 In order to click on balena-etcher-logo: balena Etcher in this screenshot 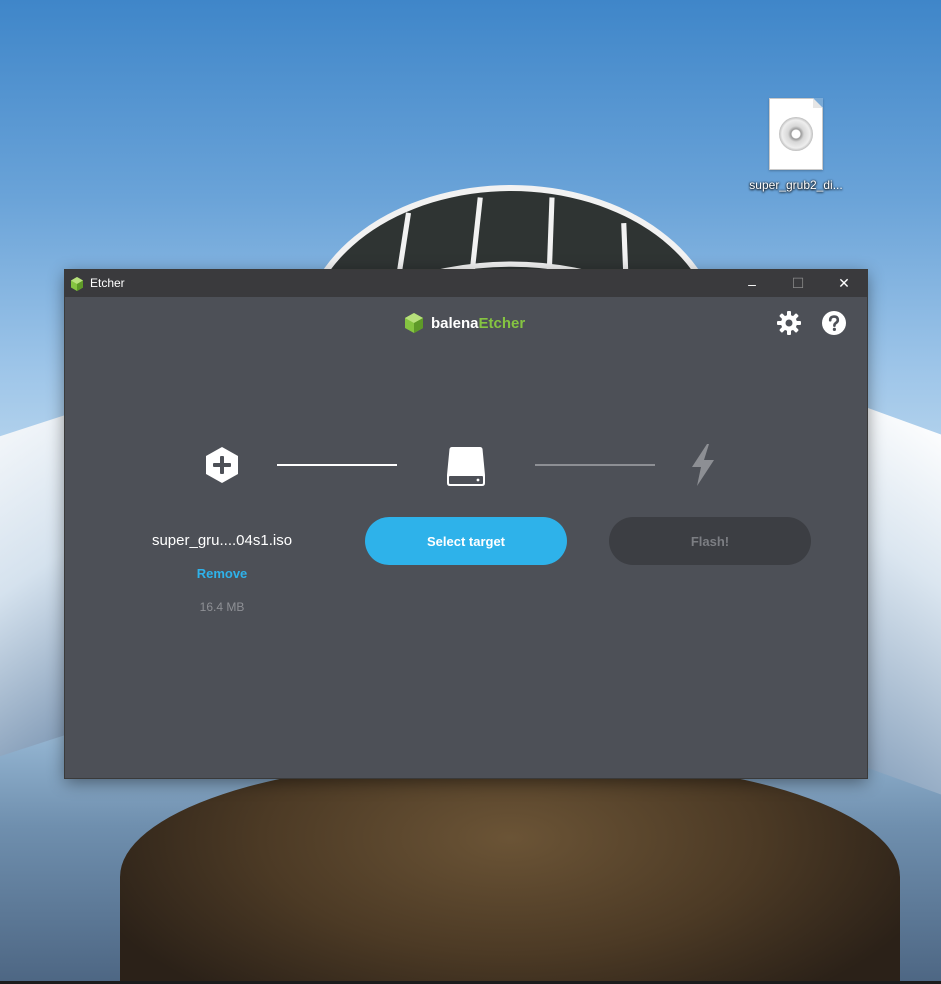, I will do `click(464, 323)`.